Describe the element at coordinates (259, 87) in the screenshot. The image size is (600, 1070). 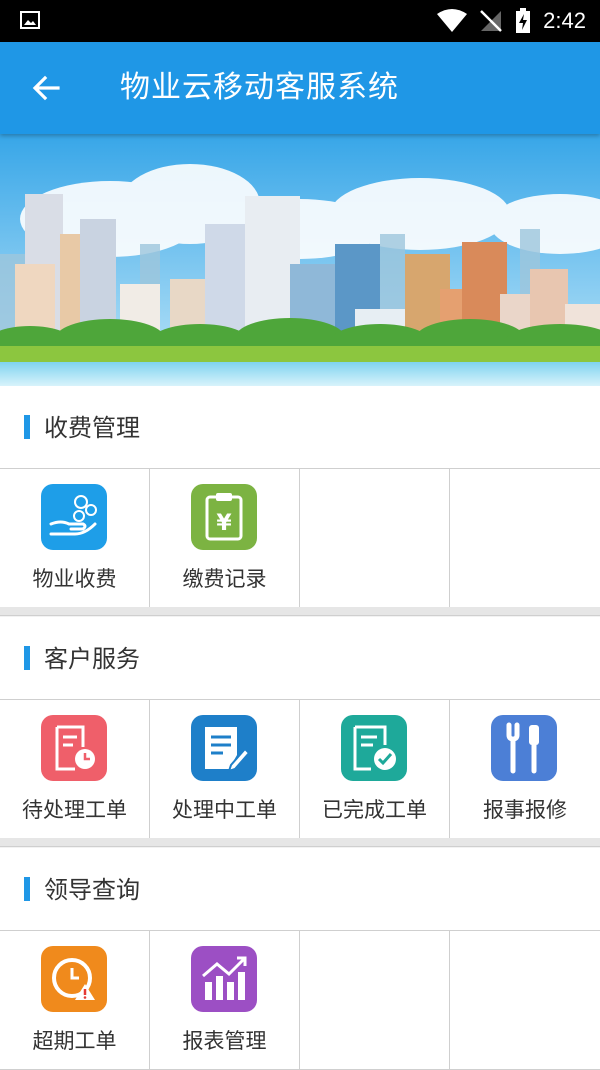
I see `page-title: 物业云移动客服系统` at that location.